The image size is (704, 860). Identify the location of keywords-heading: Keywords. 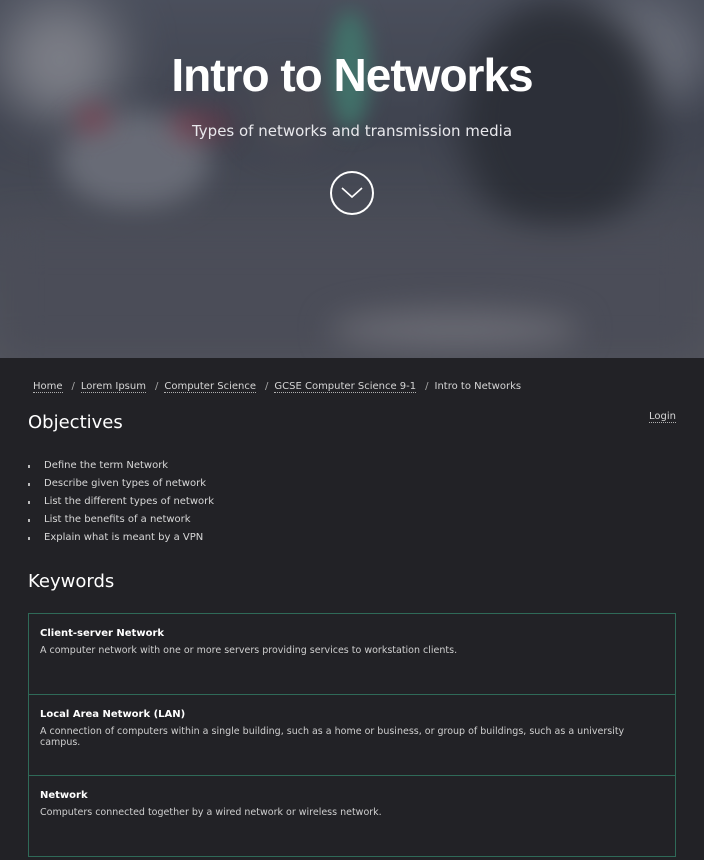
(71, 581).